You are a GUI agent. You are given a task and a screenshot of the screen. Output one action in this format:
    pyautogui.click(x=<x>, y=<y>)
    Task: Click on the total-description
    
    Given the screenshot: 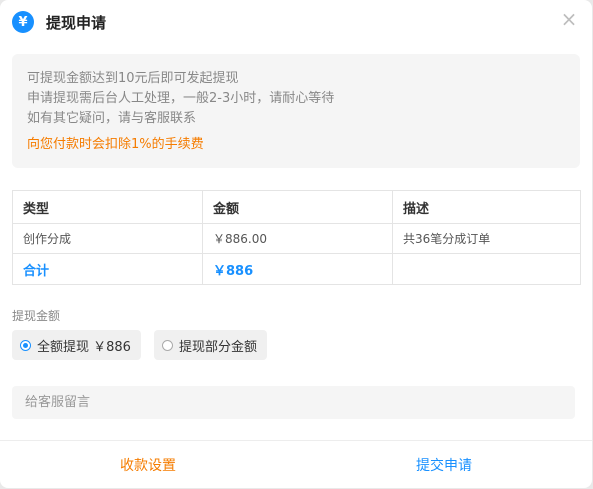 What is the action you would take?
    pyautogui.click(x=486, y=269)
    